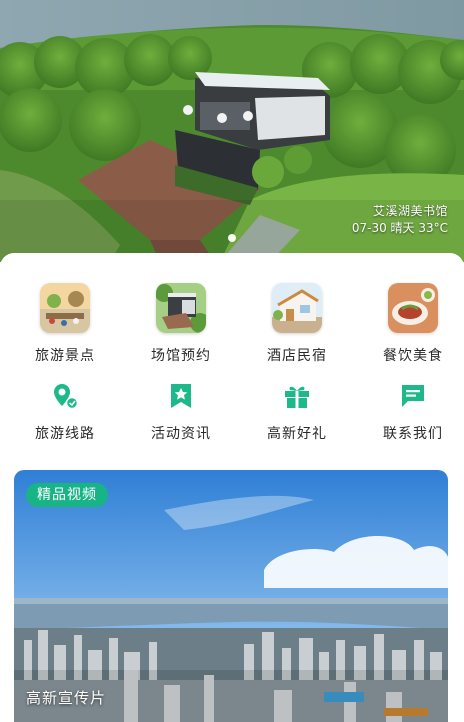  I want to click on nav-item-label: 活动资讯, so click(181, 434).